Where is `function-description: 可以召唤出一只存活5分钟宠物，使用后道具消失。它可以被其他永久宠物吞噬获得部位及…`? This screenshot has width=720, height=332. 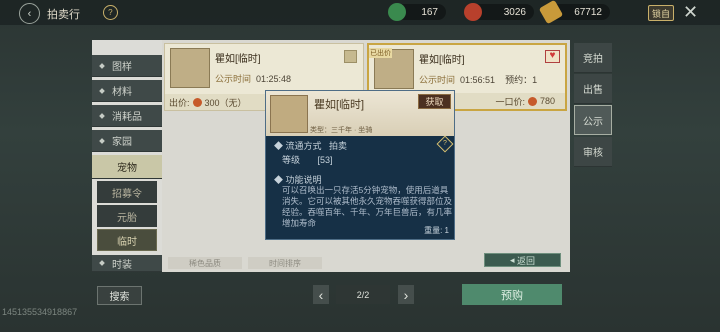
function-description: 可以召唤出一只存活5分钟宠物，使用后道具消失。它可以被其他永久宠物吞噬获得部位及… is located at coordinates (367, 206).